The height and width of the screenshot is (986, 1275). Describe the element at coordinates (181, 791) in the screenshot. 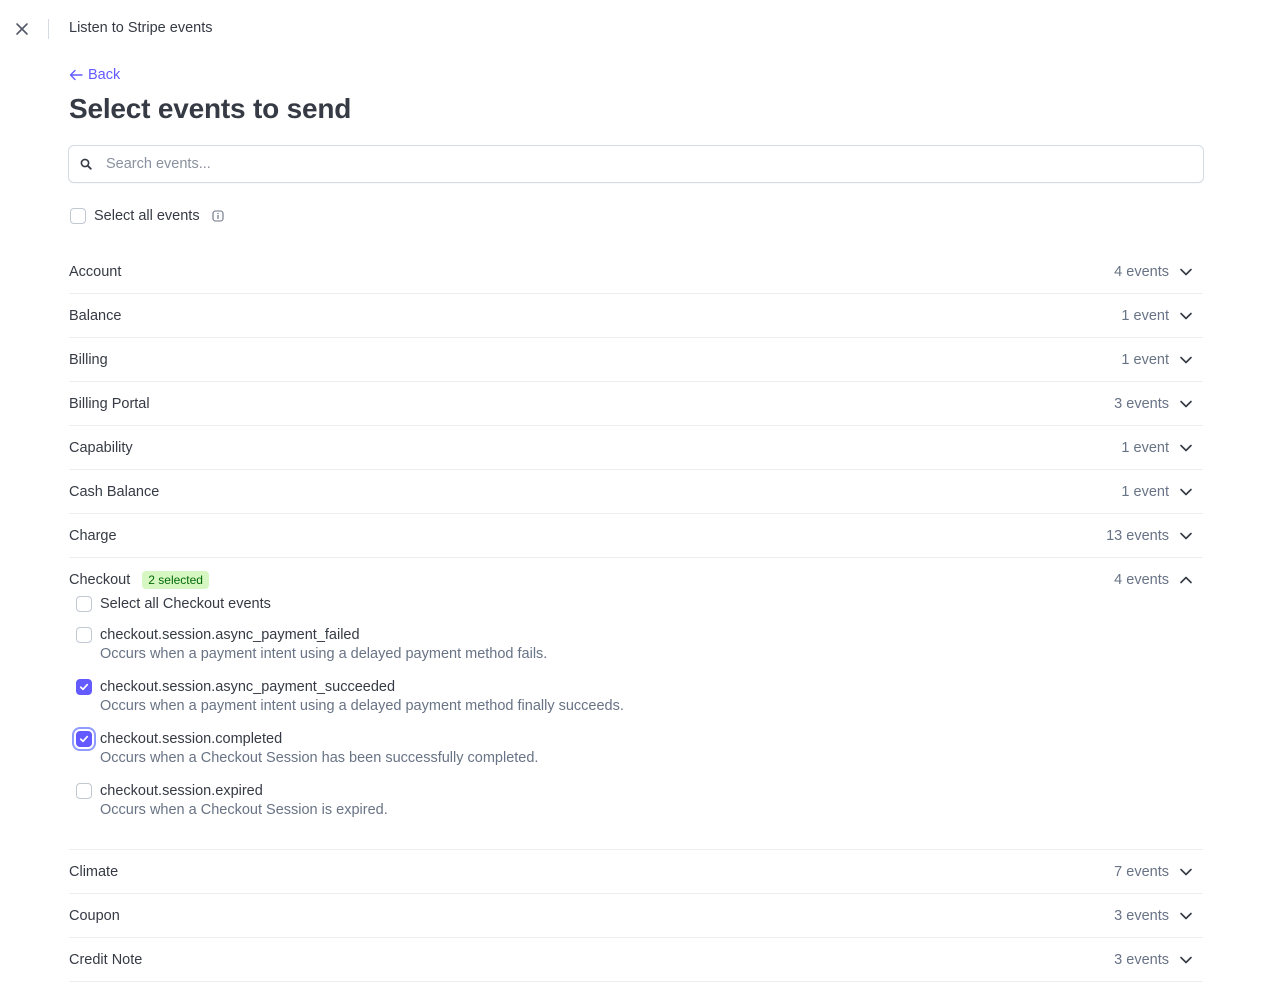

I see `event-name: checkout.session.expired` at that location.